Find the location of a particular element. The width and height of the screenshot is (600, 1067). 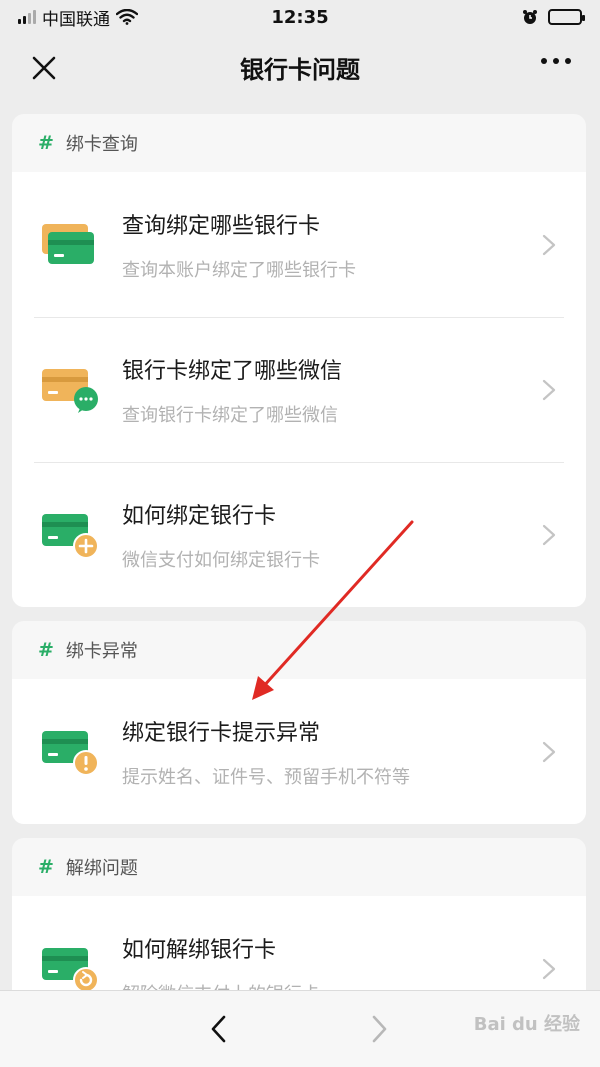

more-icon is located at coordinates (556, 61).